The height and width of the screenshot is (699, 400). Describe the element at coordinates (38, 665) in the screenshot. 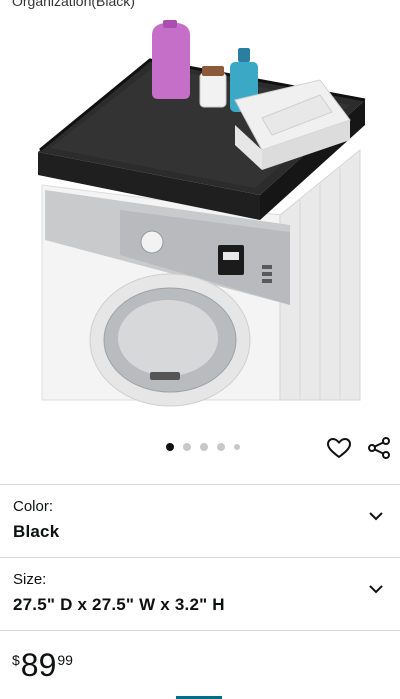

I see `price-whole: 89` at that location.